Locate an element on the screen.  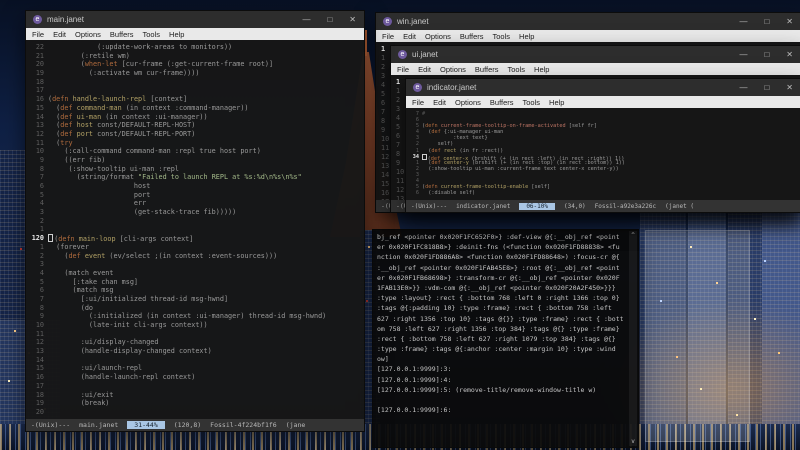
code-line: 18 :ui/exit is located at coordinates (195, 395).